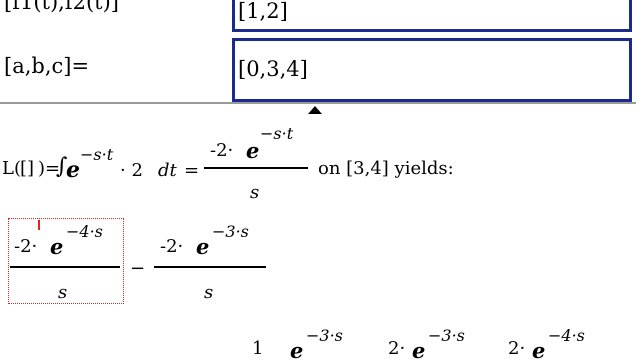 This screenshot has width=640, height=363. I want to click on bottom-exp1: −3·s, so click(324, 335).